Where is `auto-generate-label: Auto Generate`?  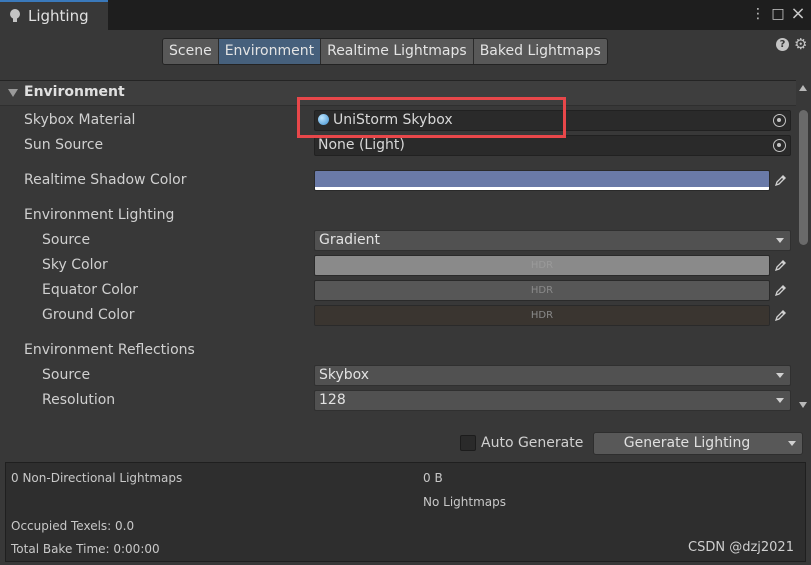
auto-generate-label: Auto Generate is located at coordinates (532, 443).